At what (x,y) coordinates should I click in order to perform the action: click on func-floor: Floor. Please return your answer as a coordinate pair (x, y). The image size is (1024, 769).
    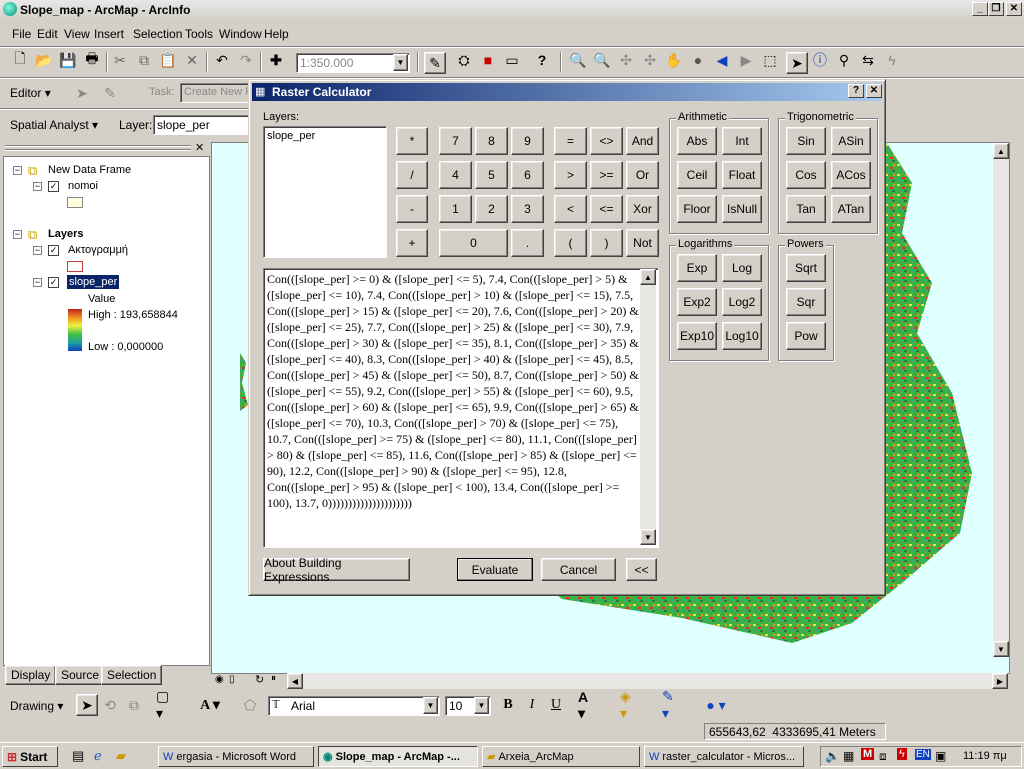
    Looking at the image, I should click on (697, 209).